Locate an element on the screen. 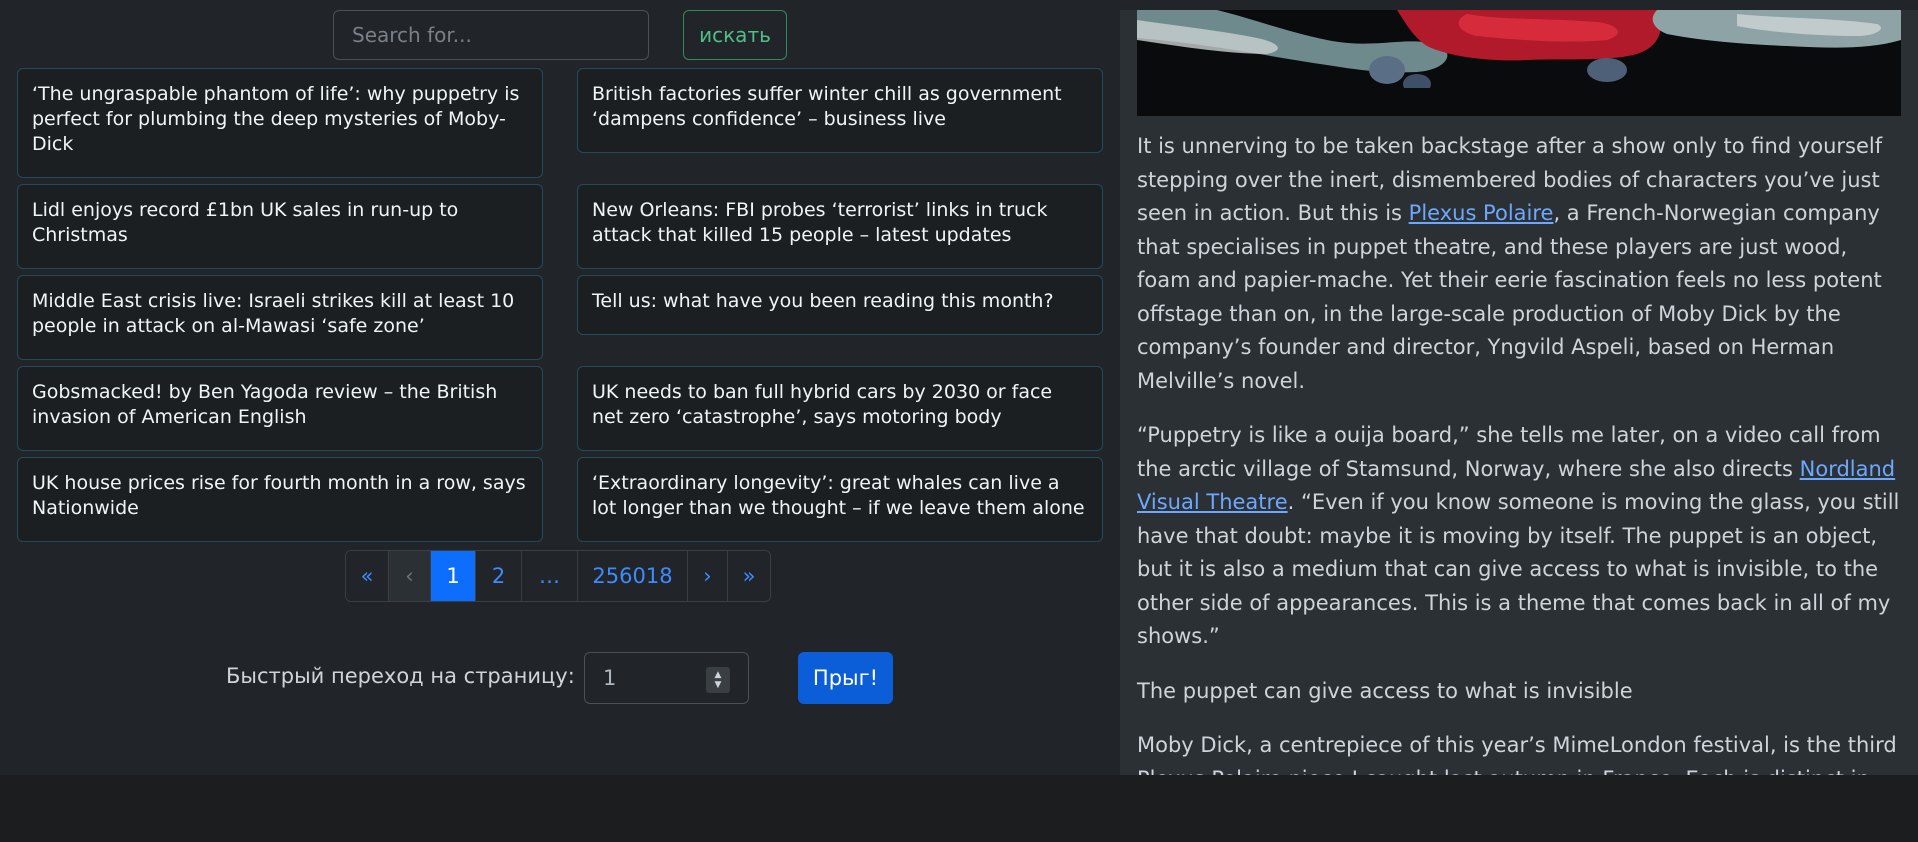 Image resolution: width=1918 pixels, height=842 pixels. page-2-button: 2 is located at coordinates (499, 576).